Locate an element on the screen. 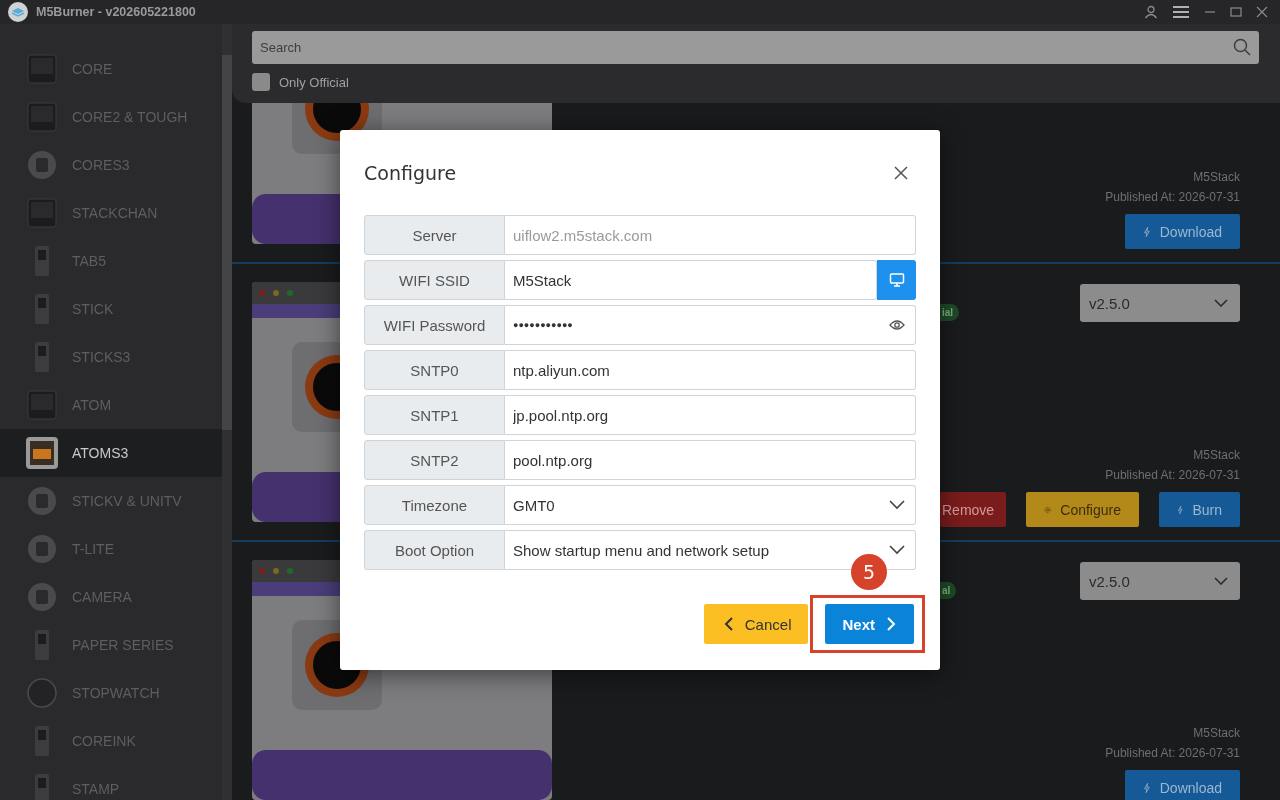  password-field: ●●●●●●●●●●● is located at coordinates (710, 325).